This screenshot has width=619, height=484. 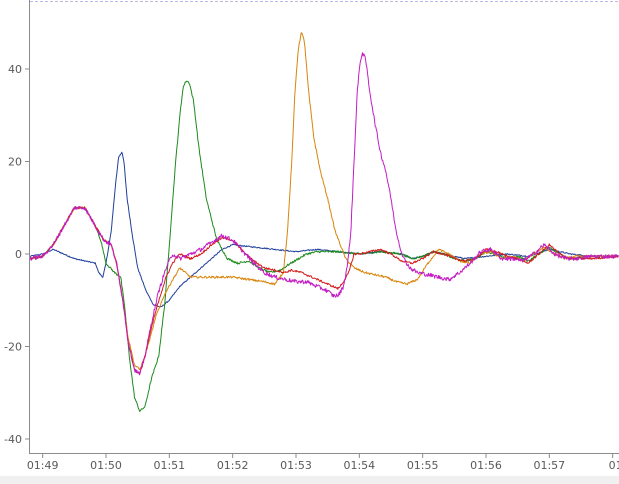 I want to click on x-tick-label: 01:49, so click(x=43, y=465).